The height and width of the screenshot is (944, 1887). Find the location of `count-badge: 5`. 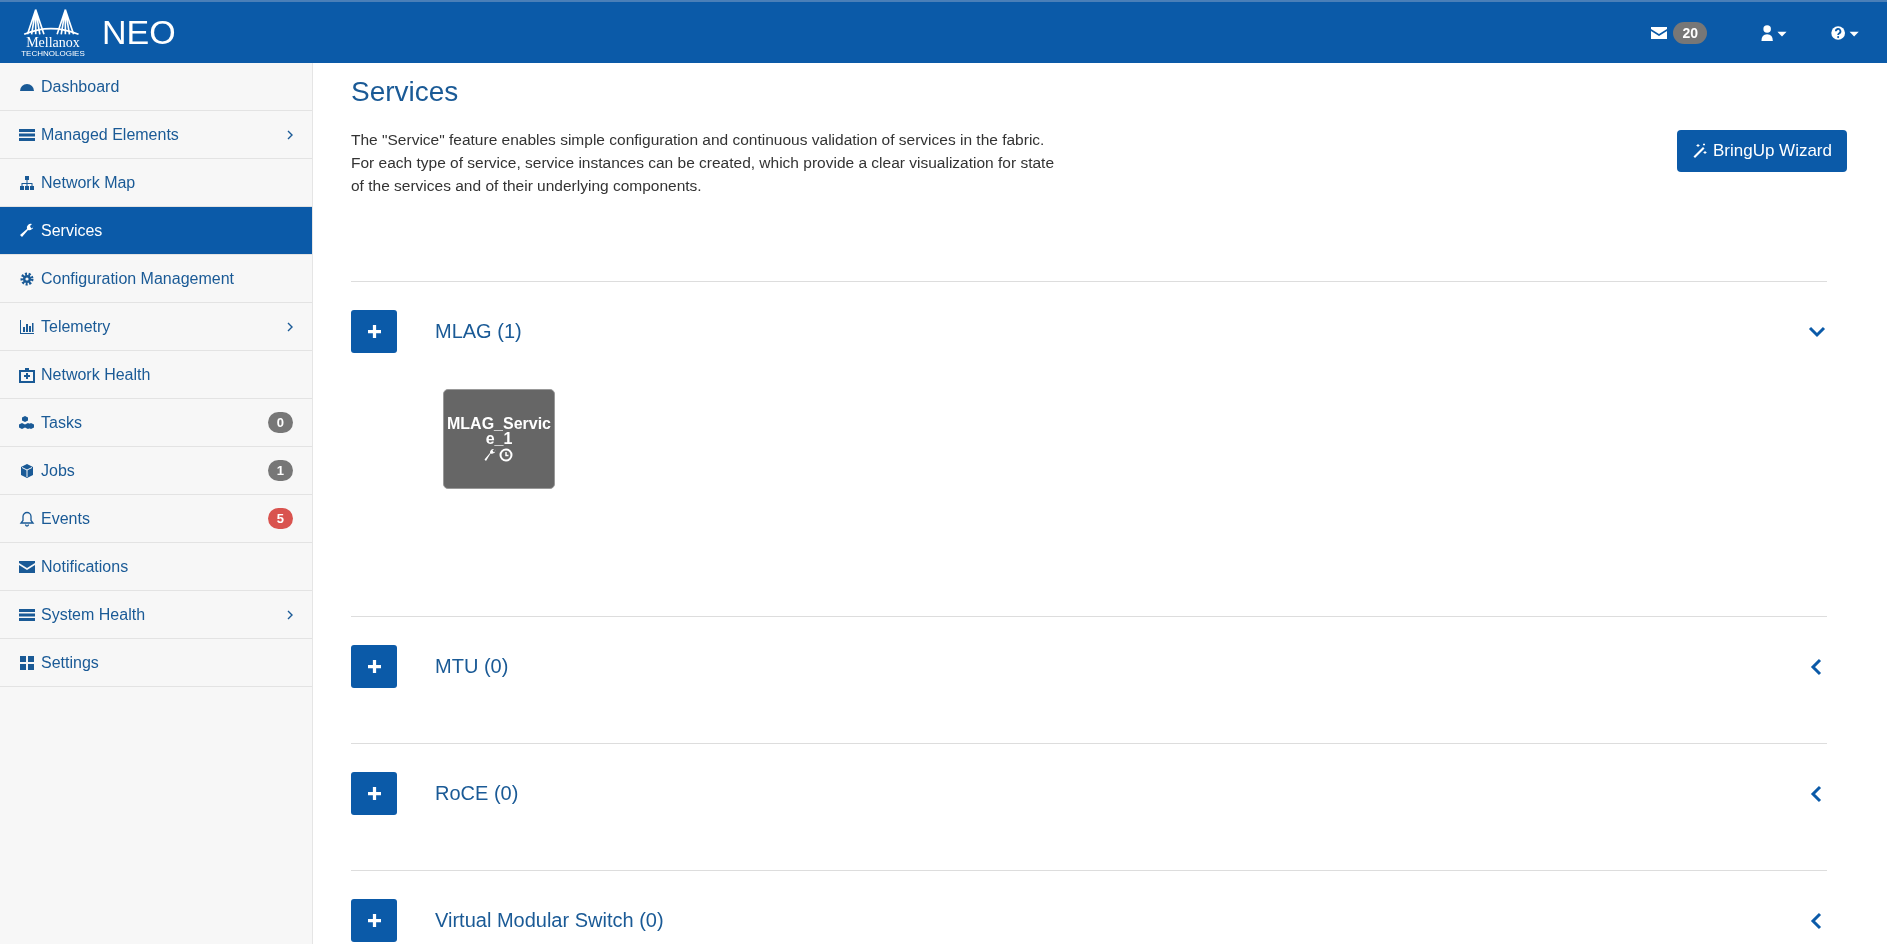

count-badge: 5 is located at coordinates (280, 518).